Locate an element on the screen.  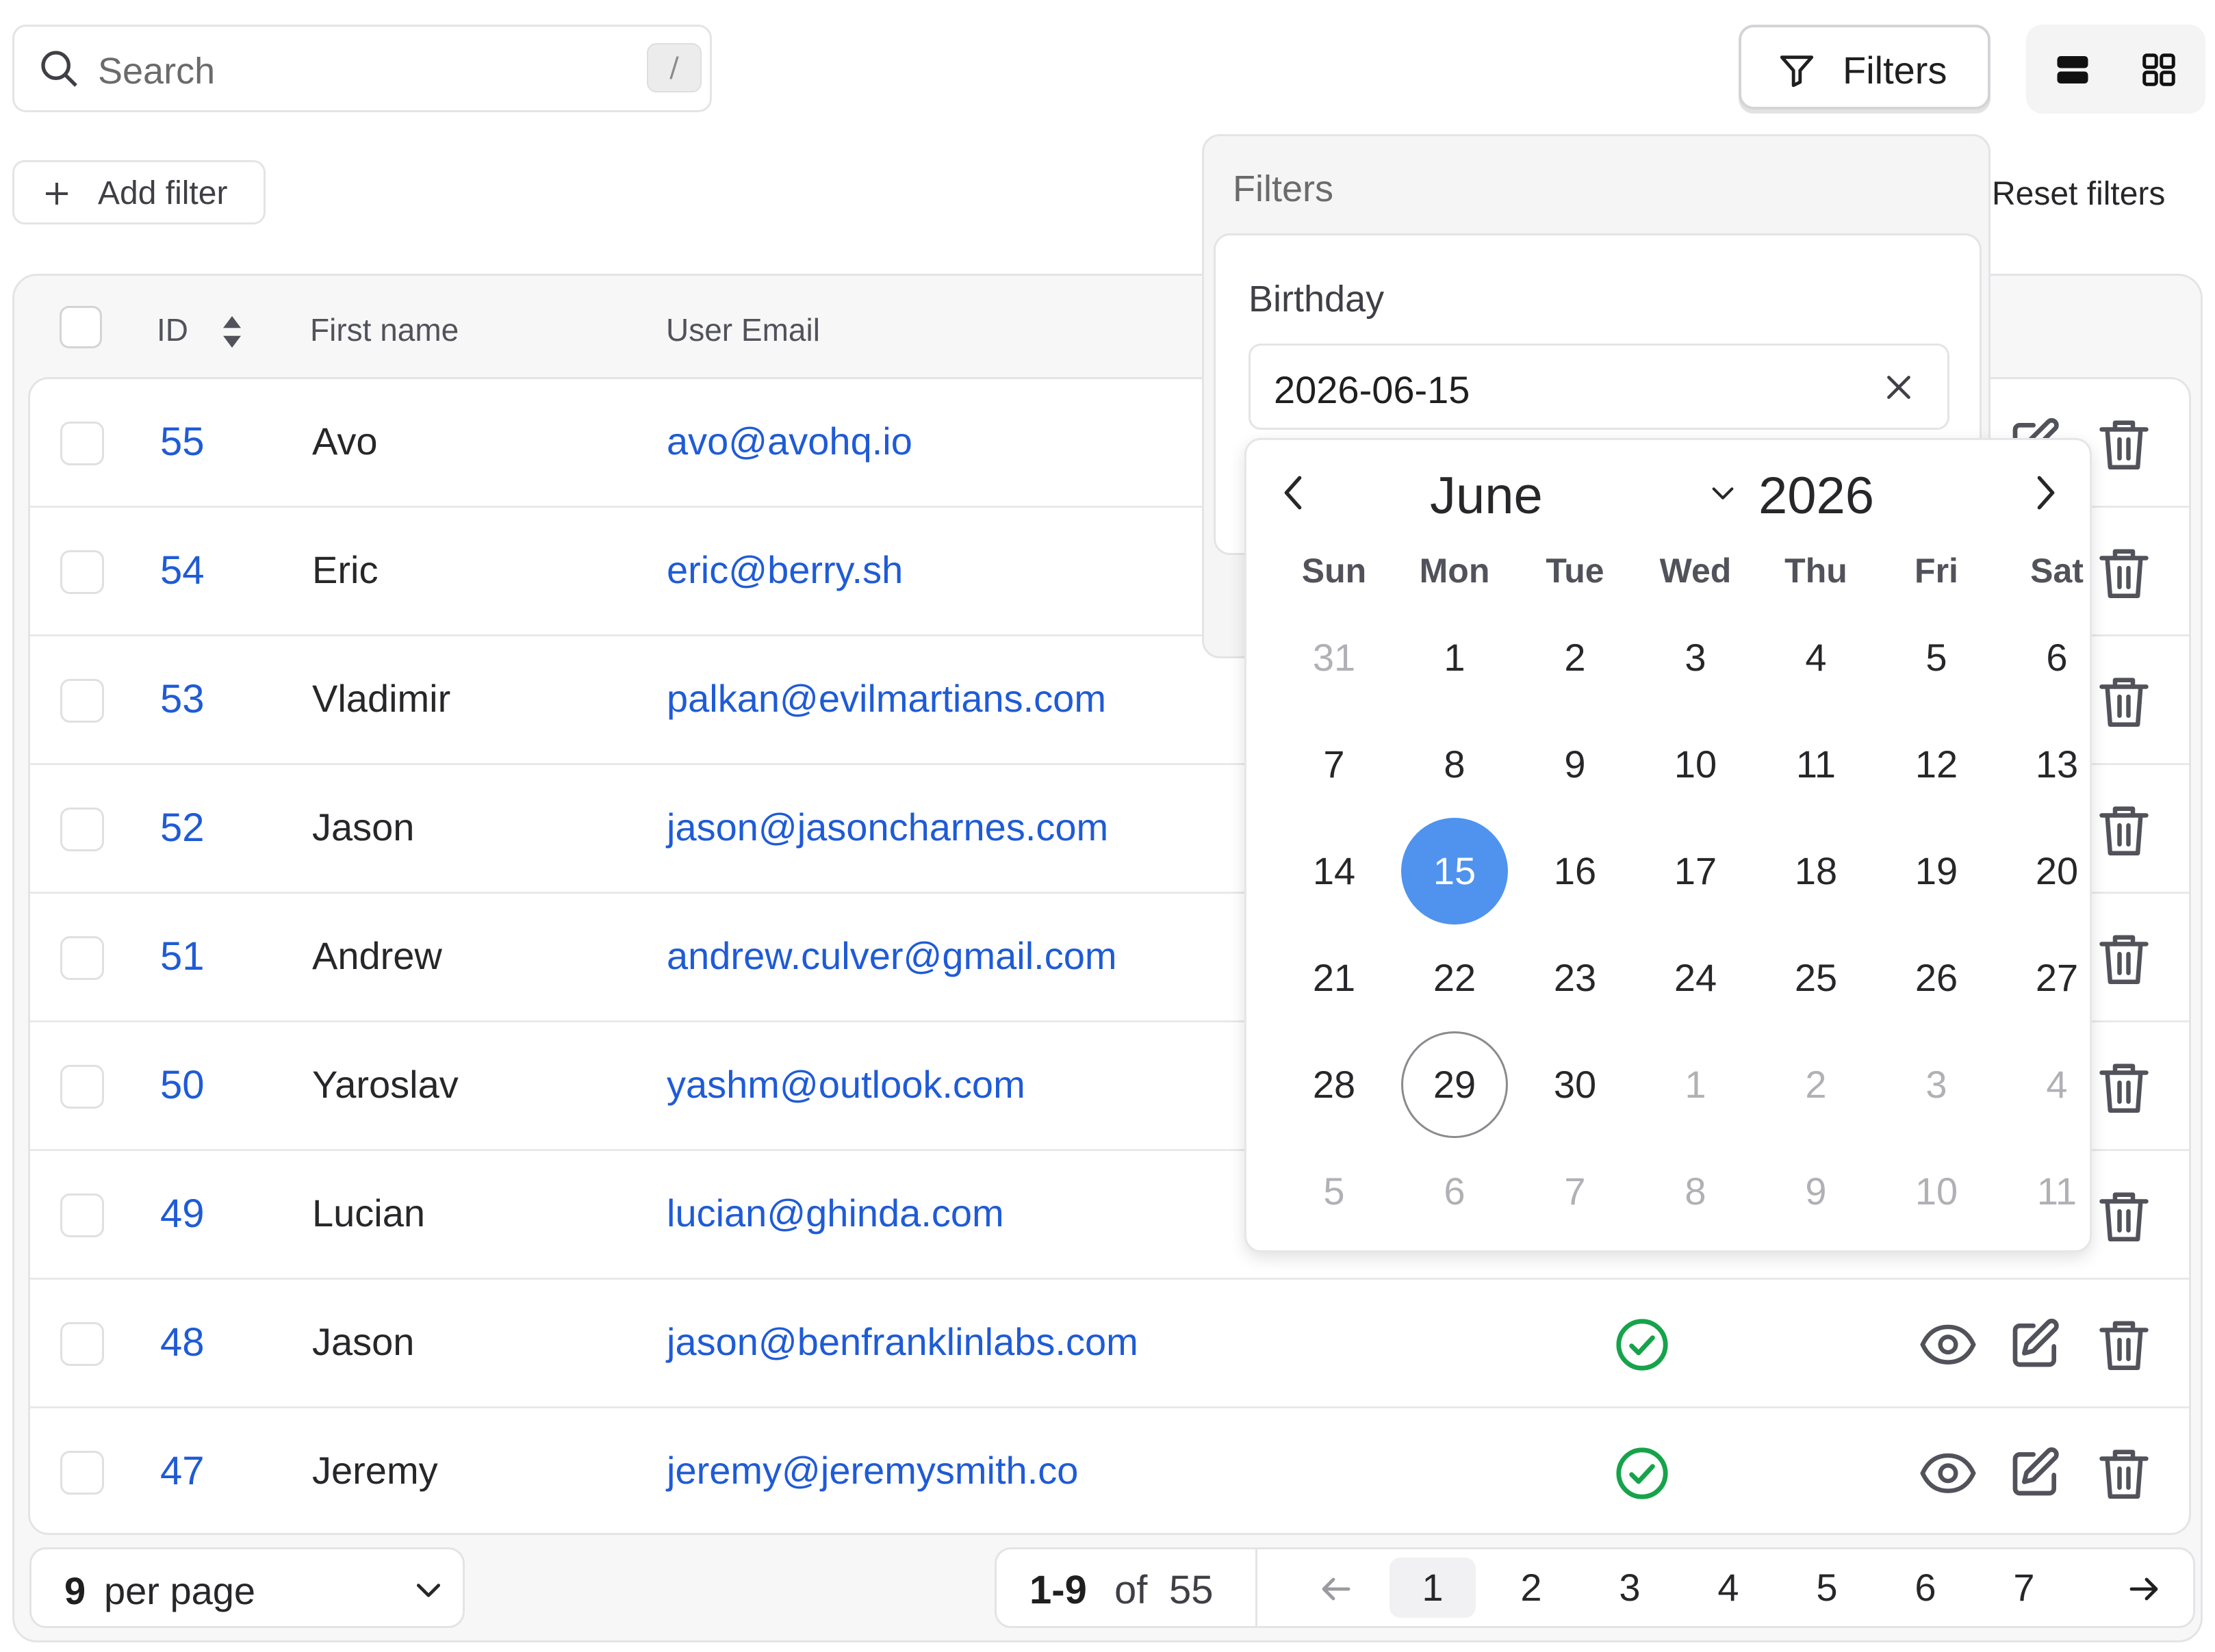
birthday-date-input: 2026-06-15 is located at coordinates (1599, 387).